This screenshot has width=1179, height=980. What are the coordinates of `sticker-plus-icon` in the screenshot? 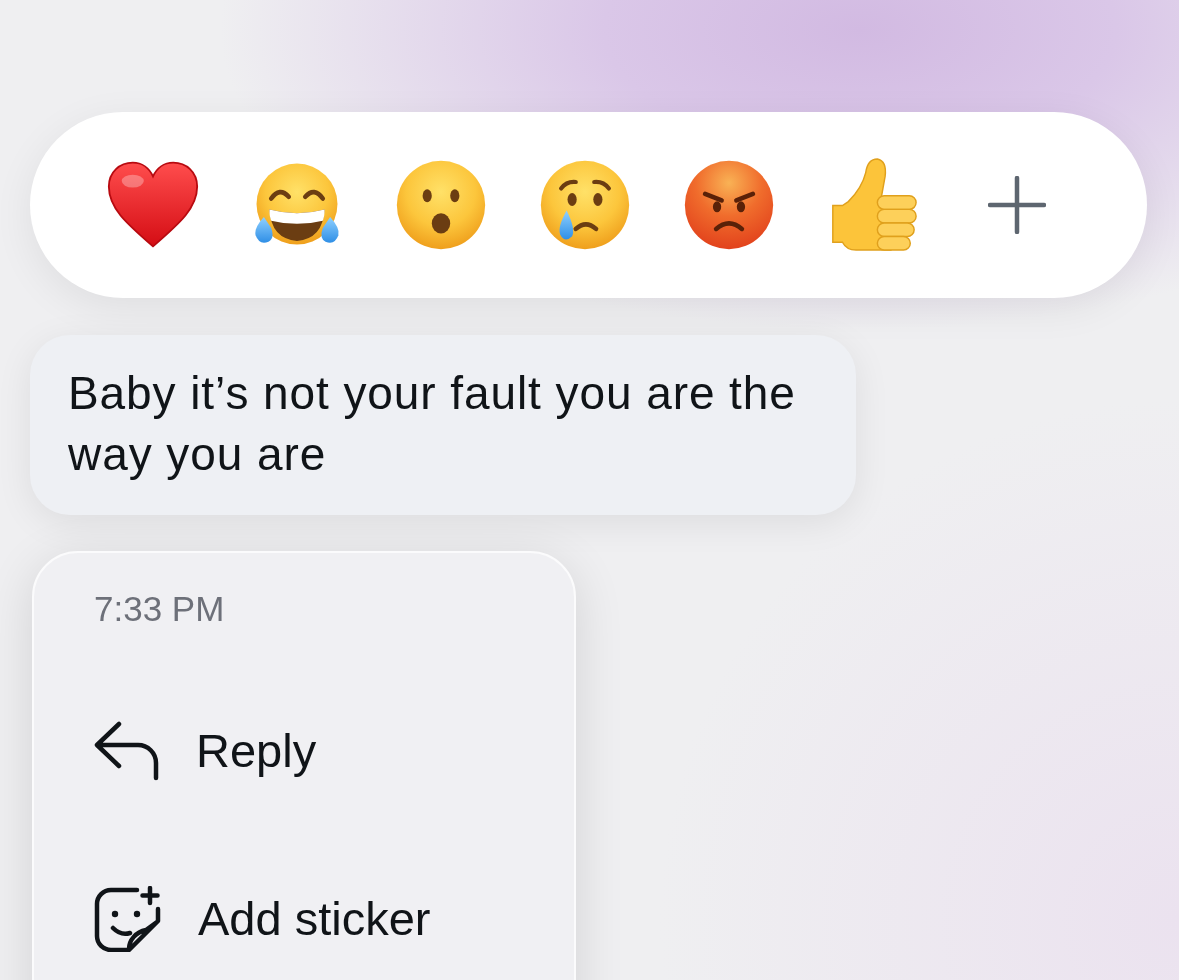 It's located at (128, 919).